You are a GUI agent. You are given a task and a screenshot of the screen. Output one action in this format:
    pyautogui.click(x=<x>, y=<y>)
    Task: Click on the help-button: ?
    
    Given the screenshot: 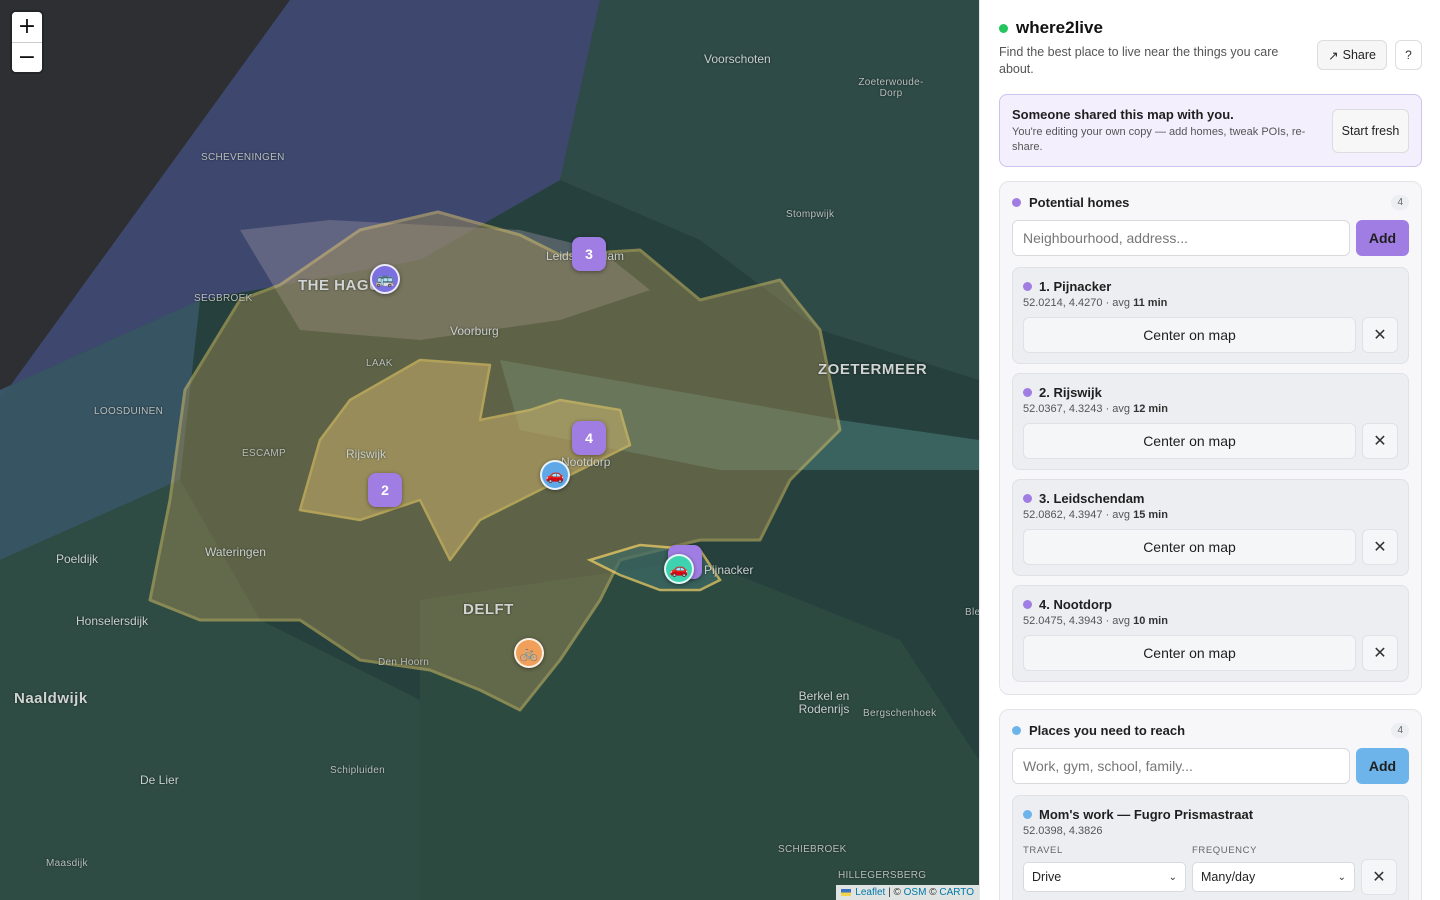 What is the action you would take?
    pyautogui.click(x=1408, y=55)
    